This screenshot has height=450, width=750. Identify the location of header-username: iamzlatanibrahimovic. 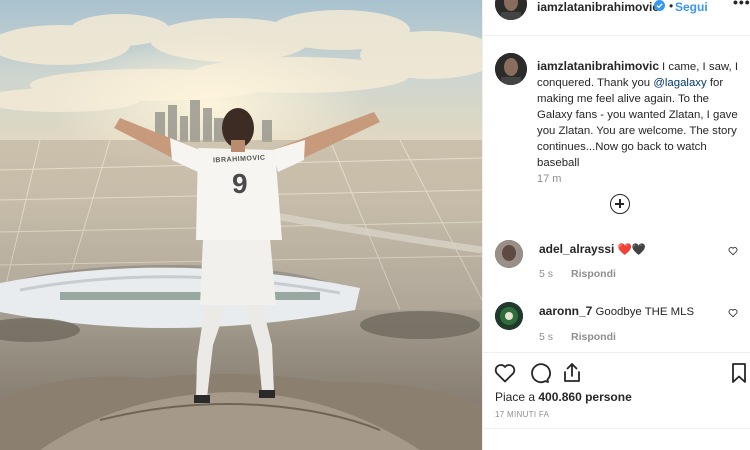
(598, 7).